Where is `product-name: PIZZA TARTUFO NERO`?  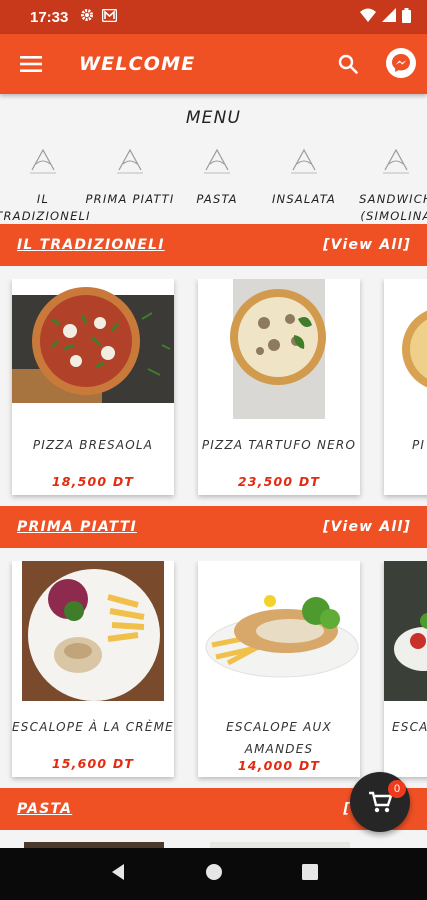 product-name: PIZZA TARTUFO NERO is located at coordinates (279, 445).